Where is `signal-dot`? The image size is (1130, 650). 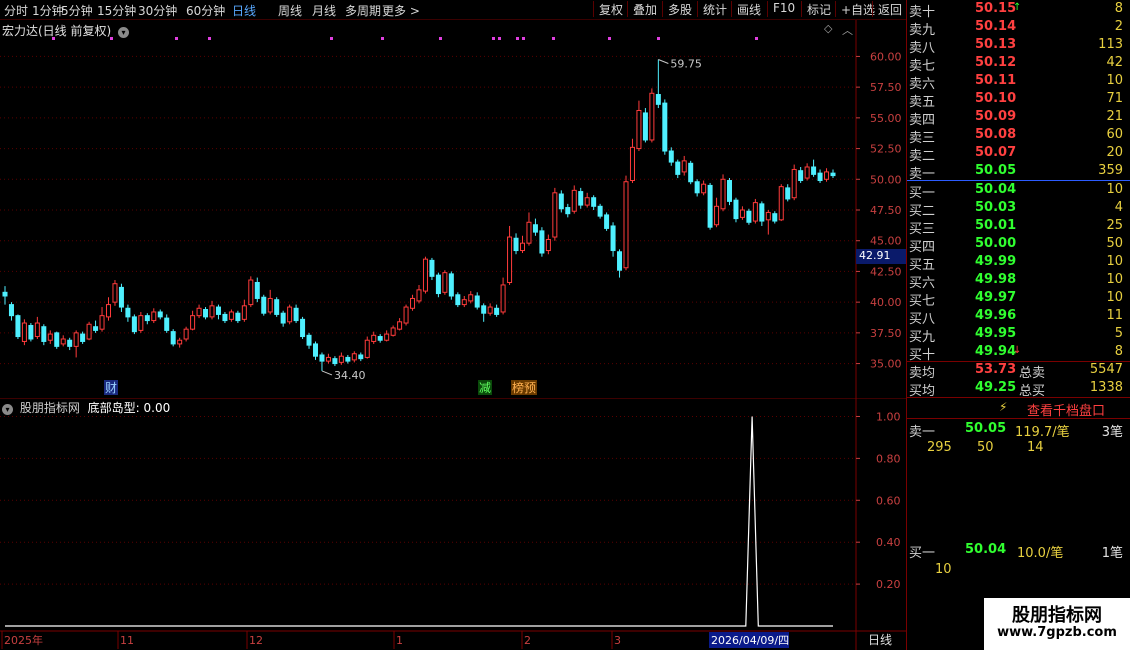
signal-dot is located at coordinates (176, 38).